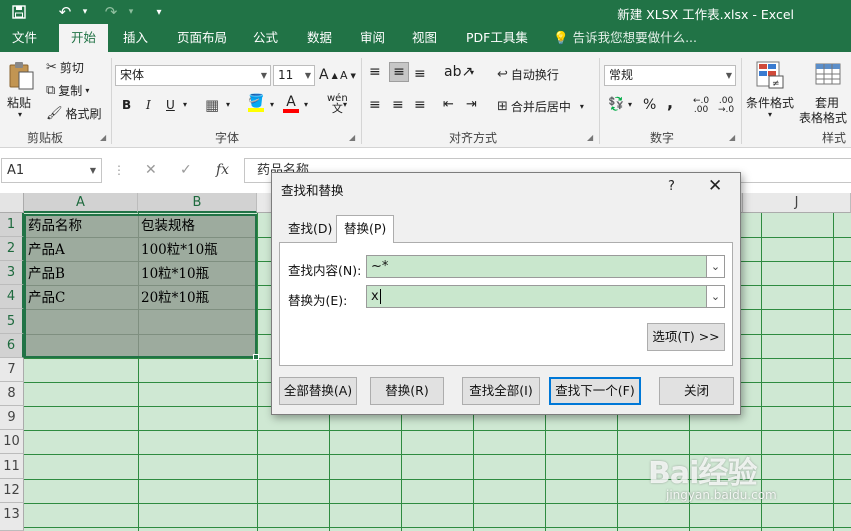 The width and height of the screenshot is (851, 531). I want to click on cell-b3: 10粒*10瓶, so click(174, 274).